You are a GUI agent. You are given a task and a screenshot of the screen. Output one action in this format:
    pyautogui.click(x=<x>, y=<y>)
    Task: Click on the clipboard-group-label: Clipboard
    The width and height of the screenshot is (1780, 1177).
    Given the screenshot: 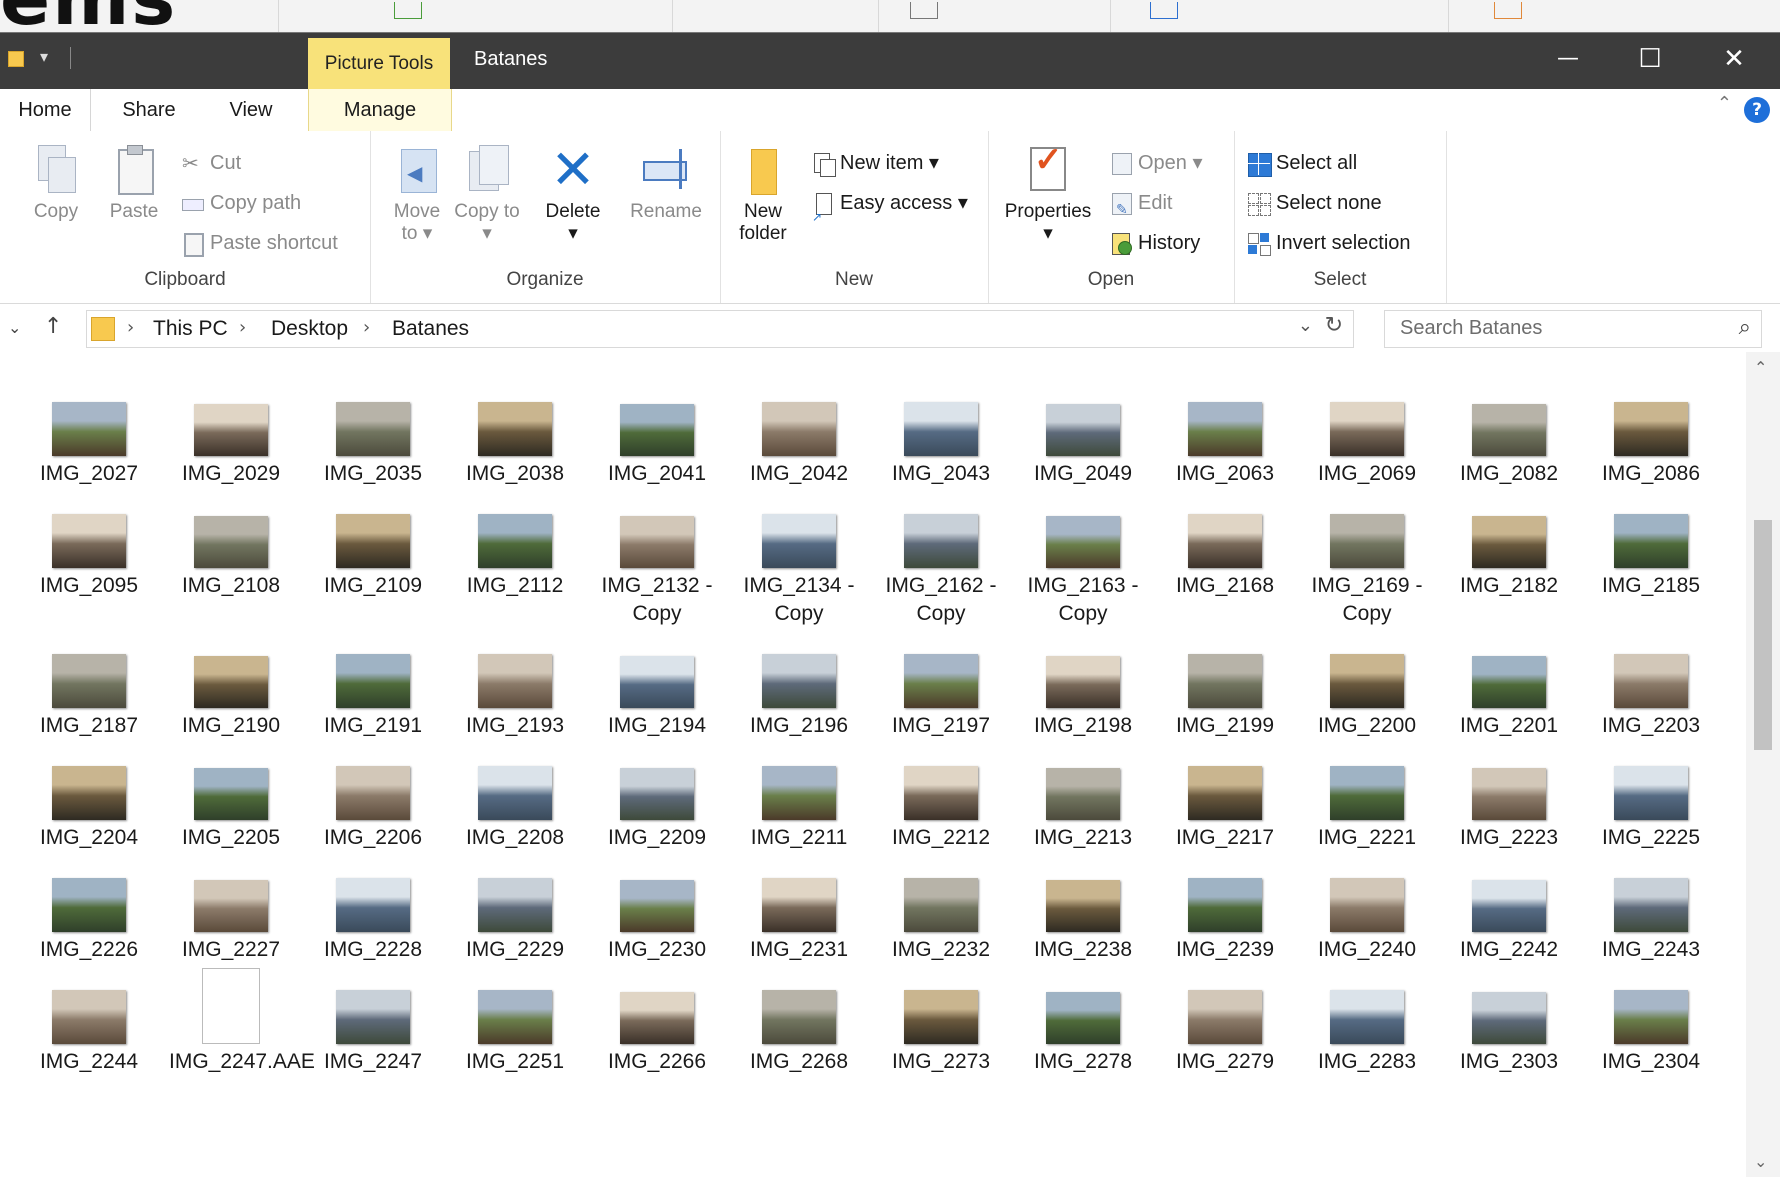 What is the action you would take?
    pyautogui.click(x=185, y=279)
    